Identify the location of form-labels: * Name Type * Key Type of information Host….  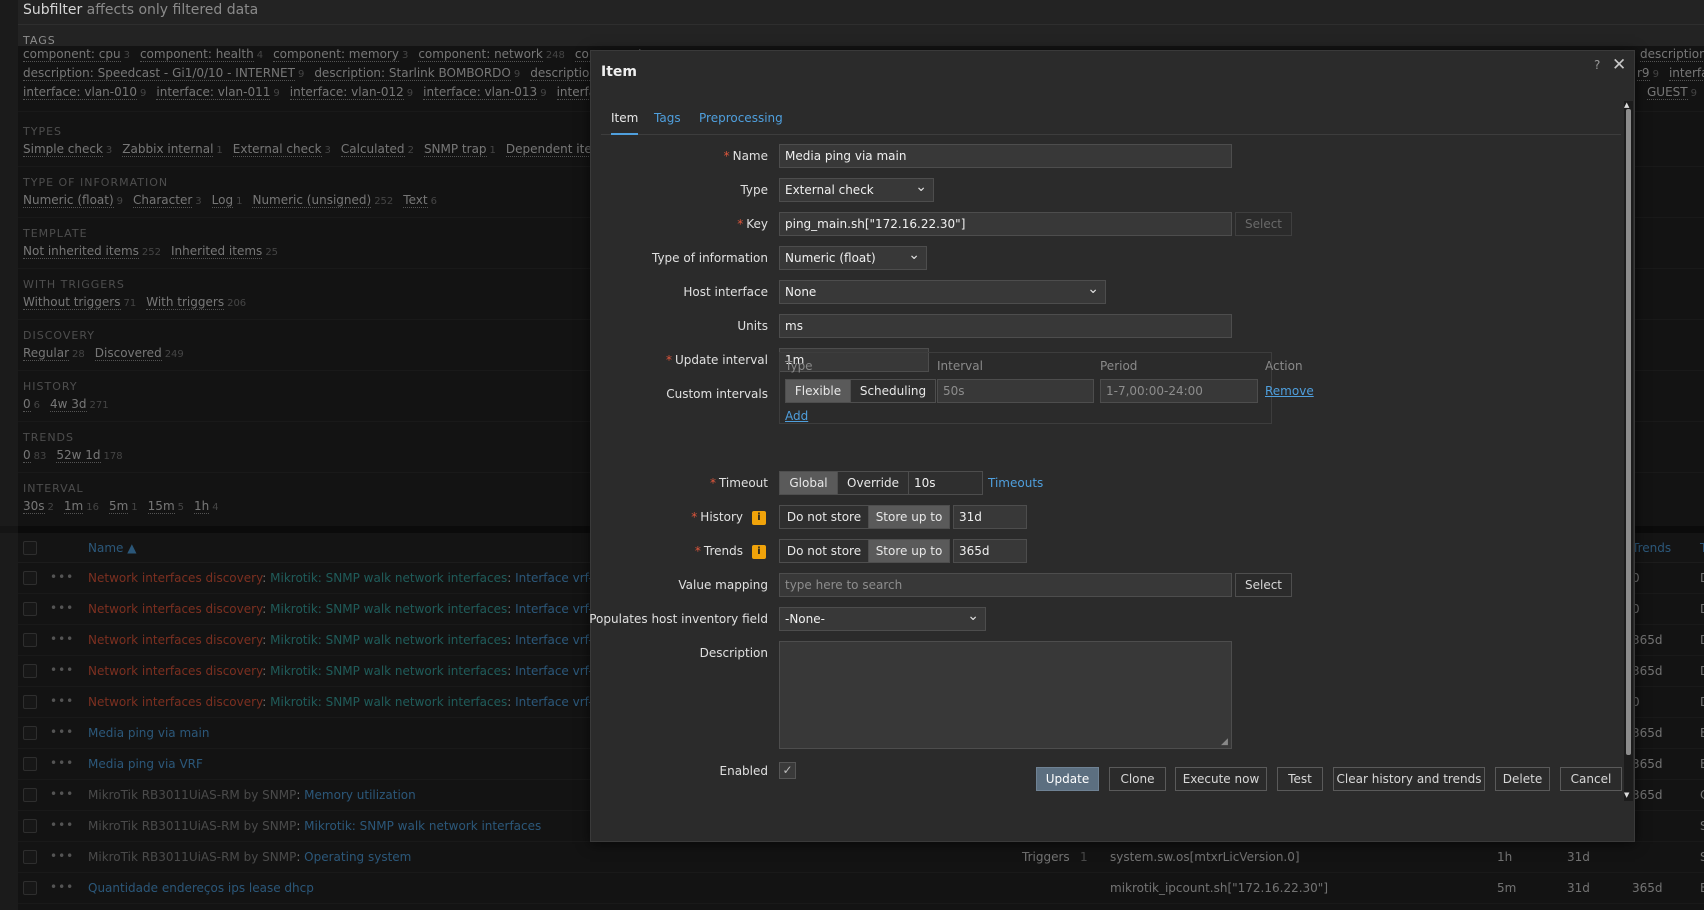
(678, 446).